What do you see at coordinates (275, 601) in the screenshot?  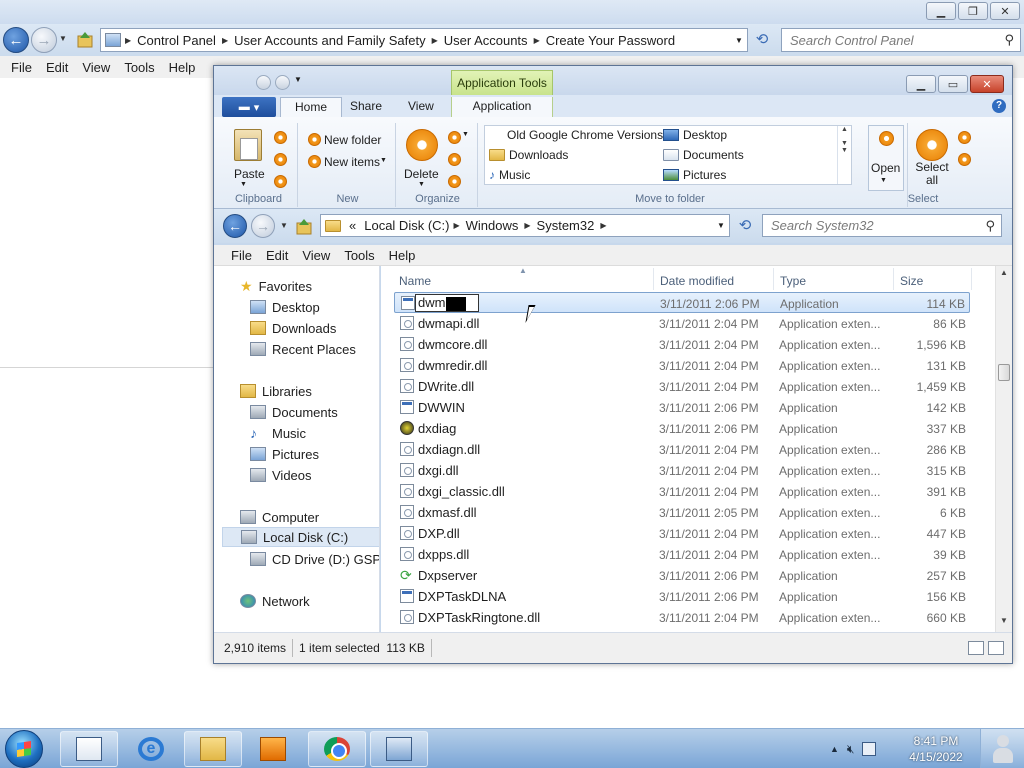 I see `nav-network: Network` at bounding box center [275, 601].